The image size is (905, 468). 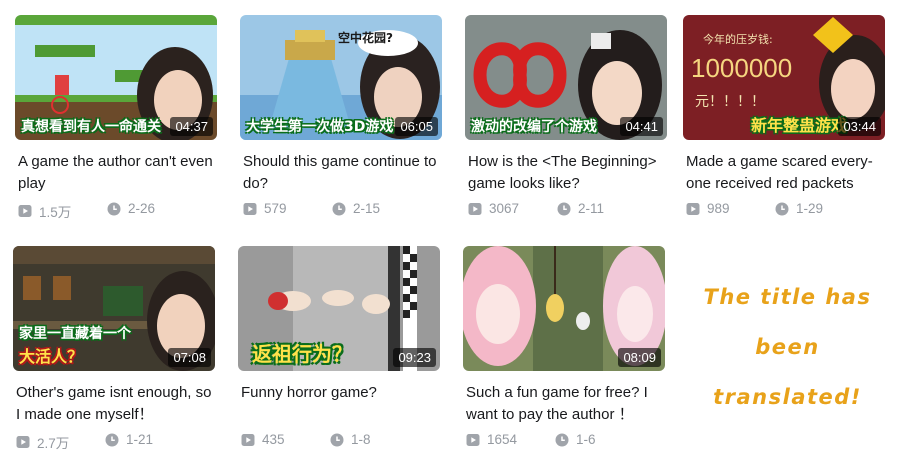 I want to click on view-count-text: 579, so click(x=275, y=208).